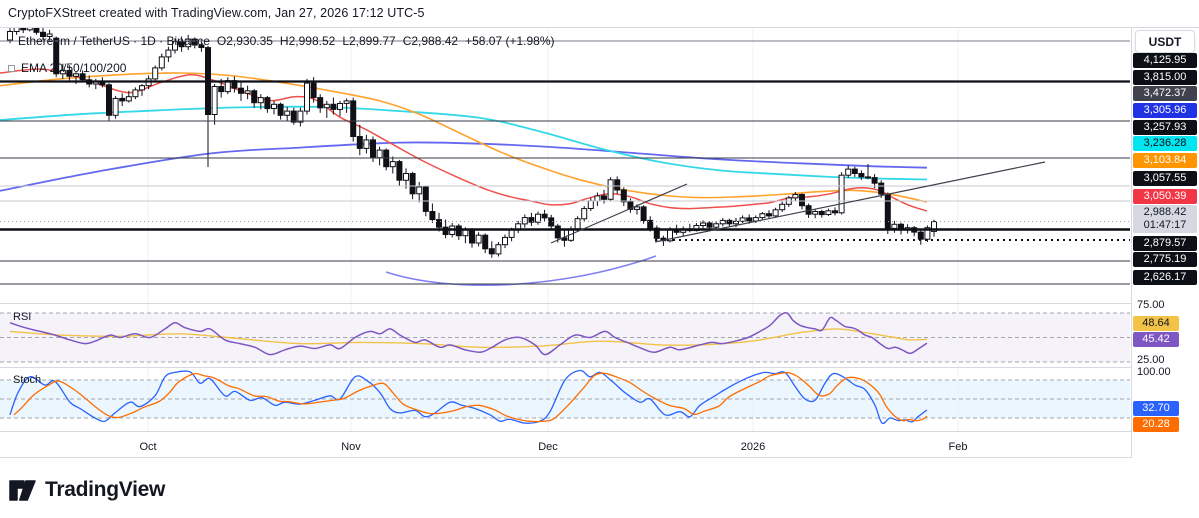 Image resolution: width=1199 pixels, height=518 pixels. What do you see at coordinates (1156, 424) in the screenshot?
I see `stoch-d-value-badge: 20.28` at bounding box center [1156, 424].